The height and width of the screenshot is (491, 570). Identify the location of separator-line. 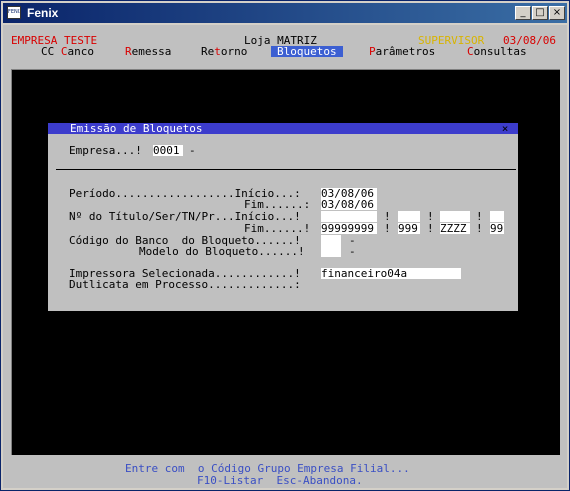
(286, 169).